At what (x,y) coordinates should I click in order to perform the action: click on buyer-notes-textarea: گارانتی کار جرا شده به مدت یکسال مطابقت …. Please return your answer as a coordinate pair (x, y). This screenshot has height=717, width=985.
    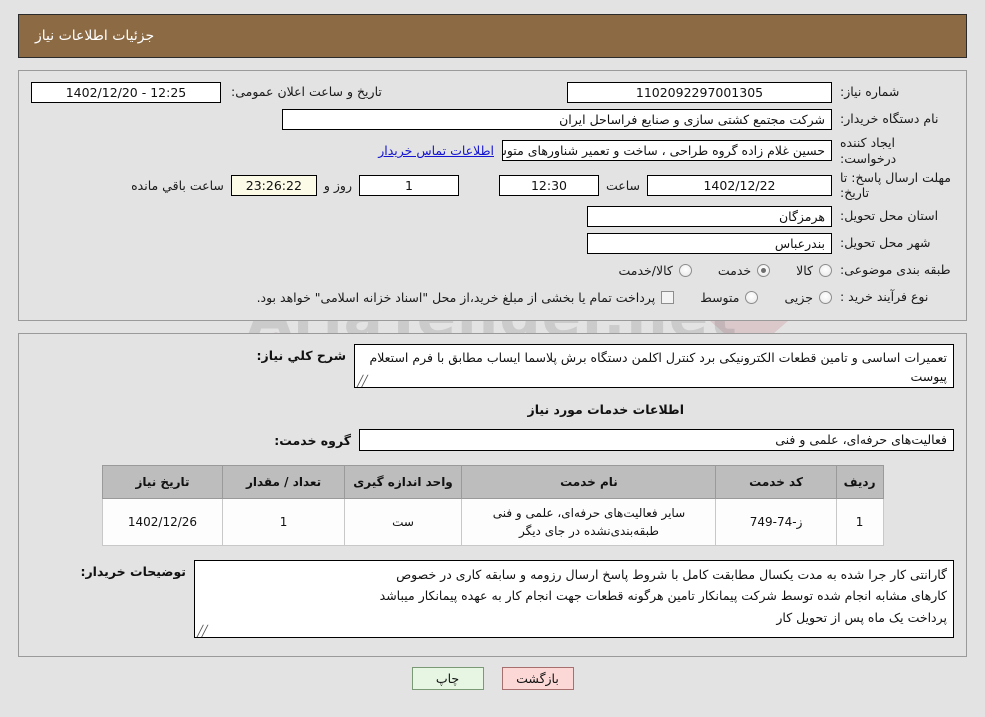
    Looking at the image, I should click on (574, 599).